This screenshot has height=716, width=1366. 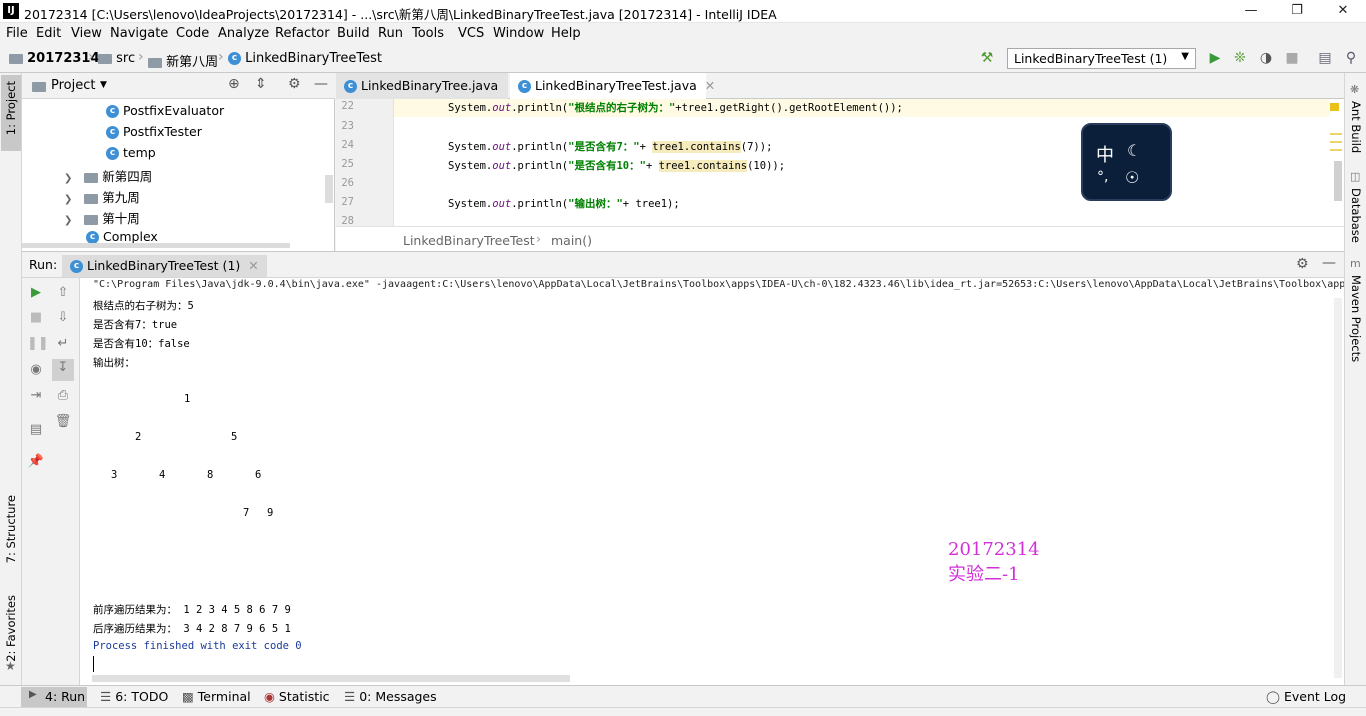 What do you see at coordinates (54, 58) in the screenshot?
I see `breadcrumb-project: 20172314` at bounding box center [54, 58].